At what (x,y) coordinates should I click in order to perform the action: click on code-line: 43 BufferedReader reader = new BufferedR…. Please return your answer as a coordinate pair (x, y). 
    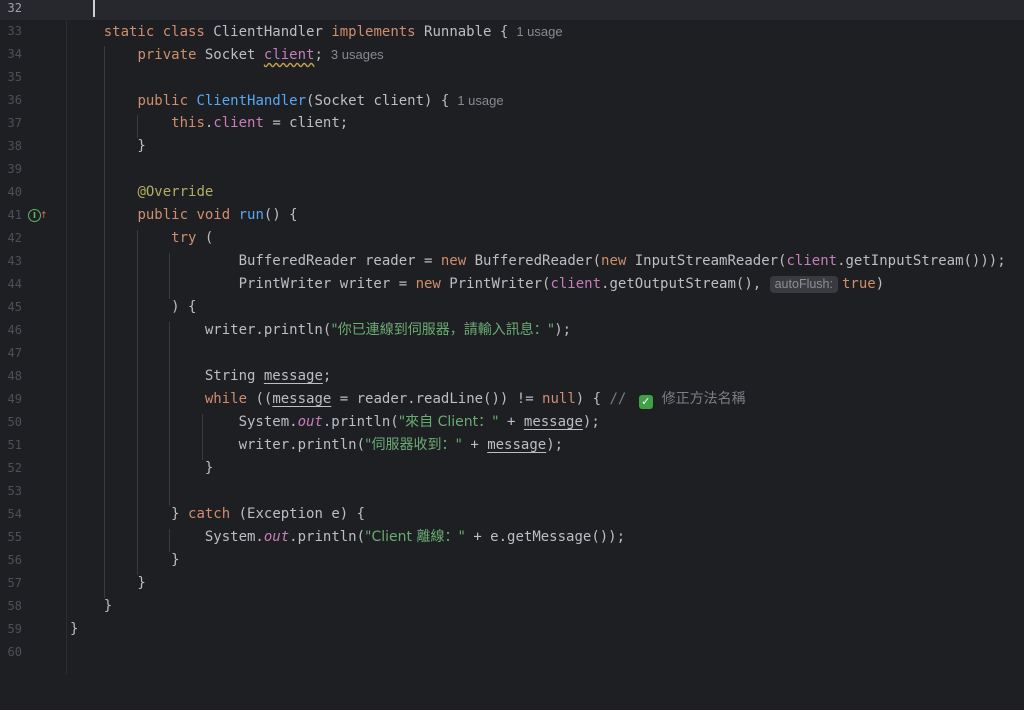
    Looking at the image, I should click on (512, 261).